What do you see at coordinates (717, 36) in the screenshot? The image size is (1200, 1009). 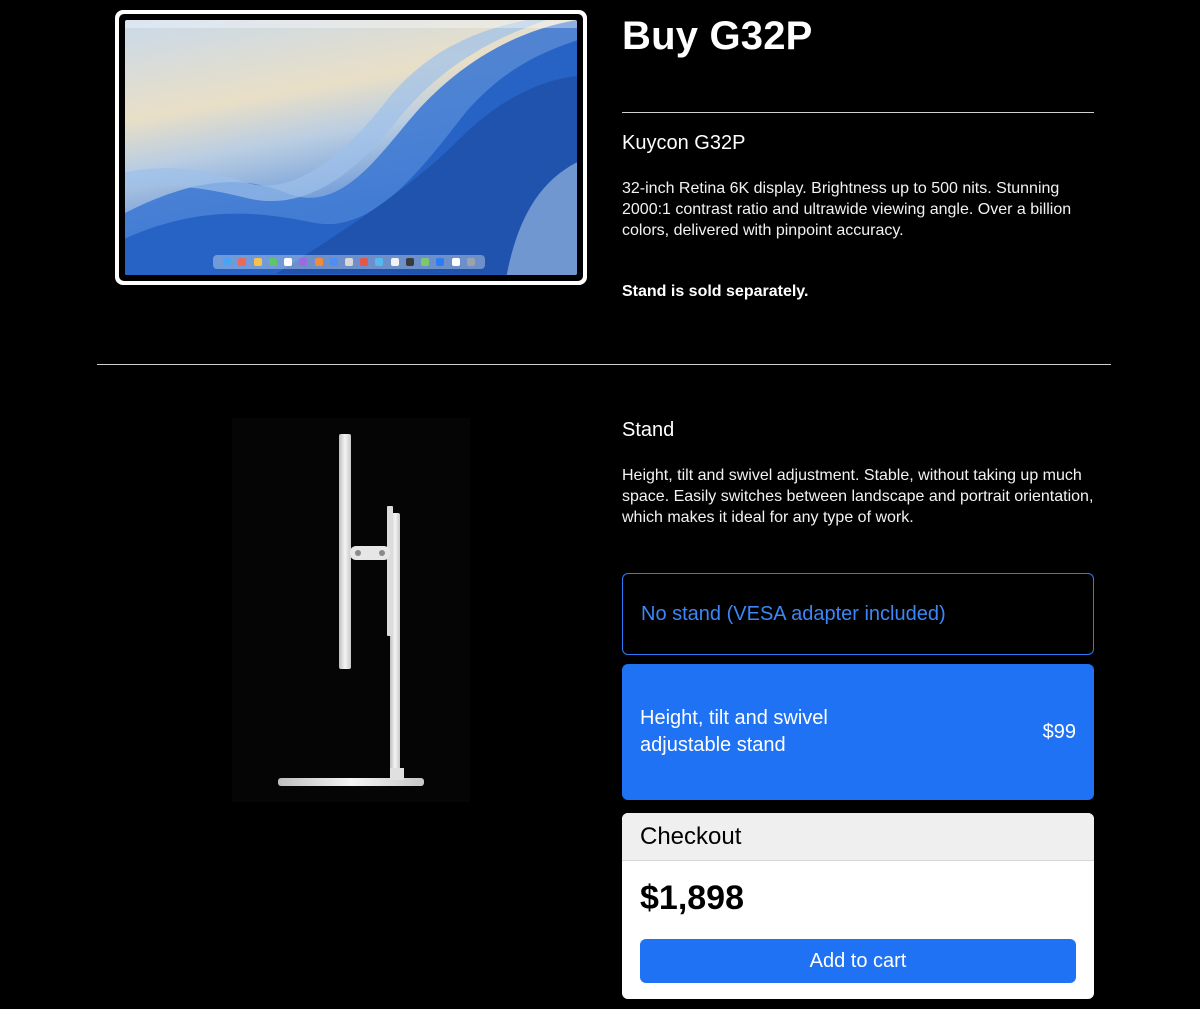 I see `page-title: Buy G32P` at bounding box center [717, 36].